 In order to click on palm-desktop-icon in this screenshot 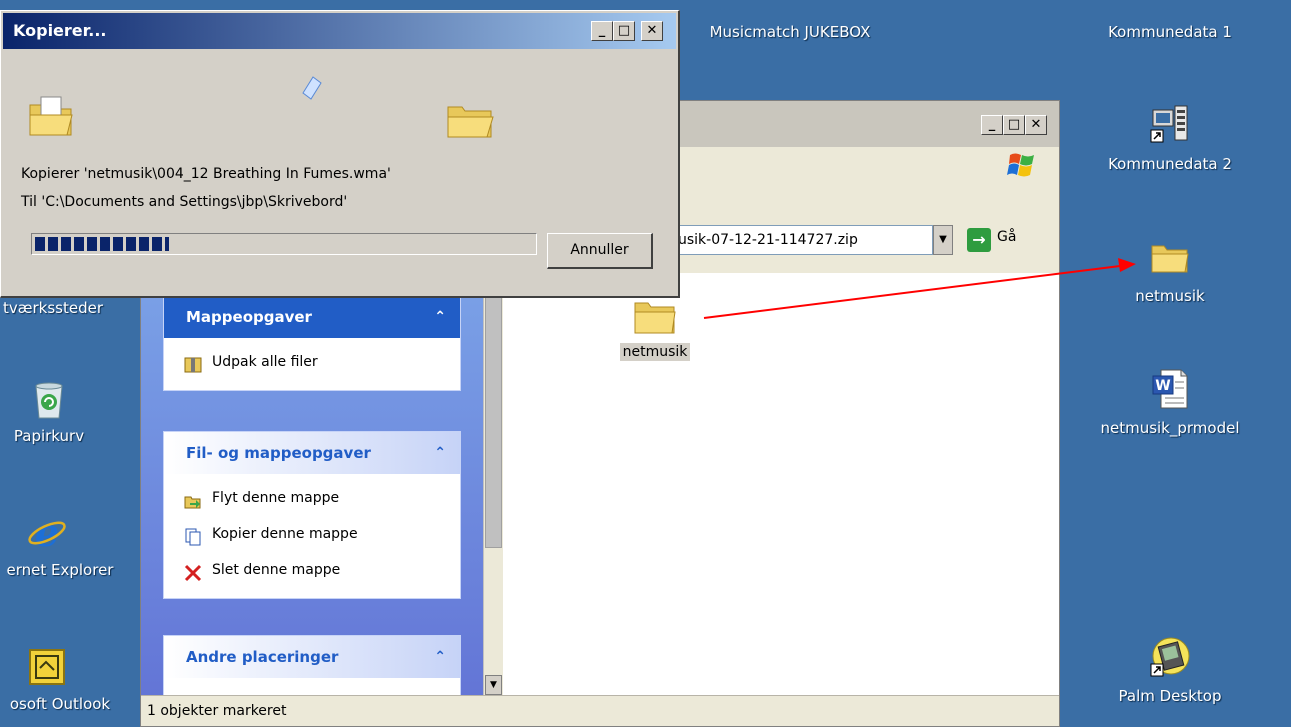, I will do `click(1170, 657)`.